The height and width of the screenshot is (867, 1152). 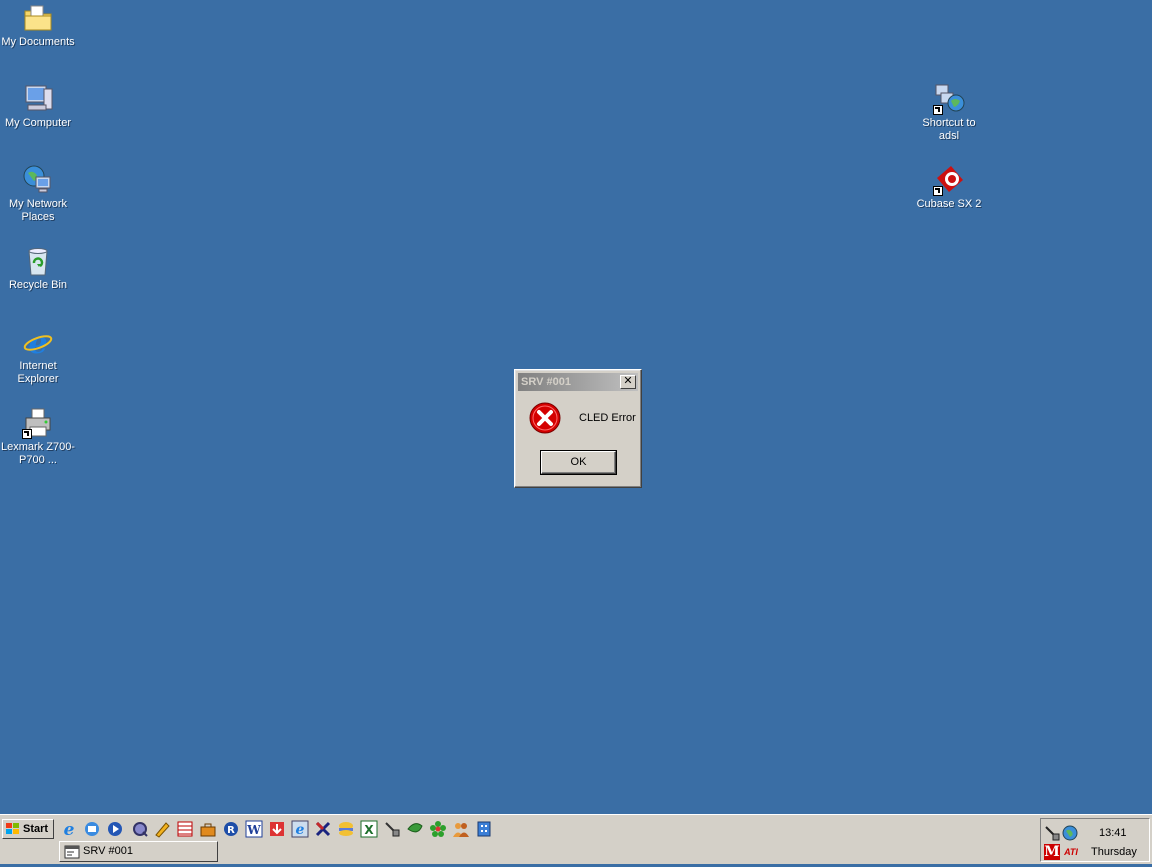 What do you see at coordinates (1114, 852) in the screenshot?
I see `clock-day: Thursday` at bounding box center [1114, 852].